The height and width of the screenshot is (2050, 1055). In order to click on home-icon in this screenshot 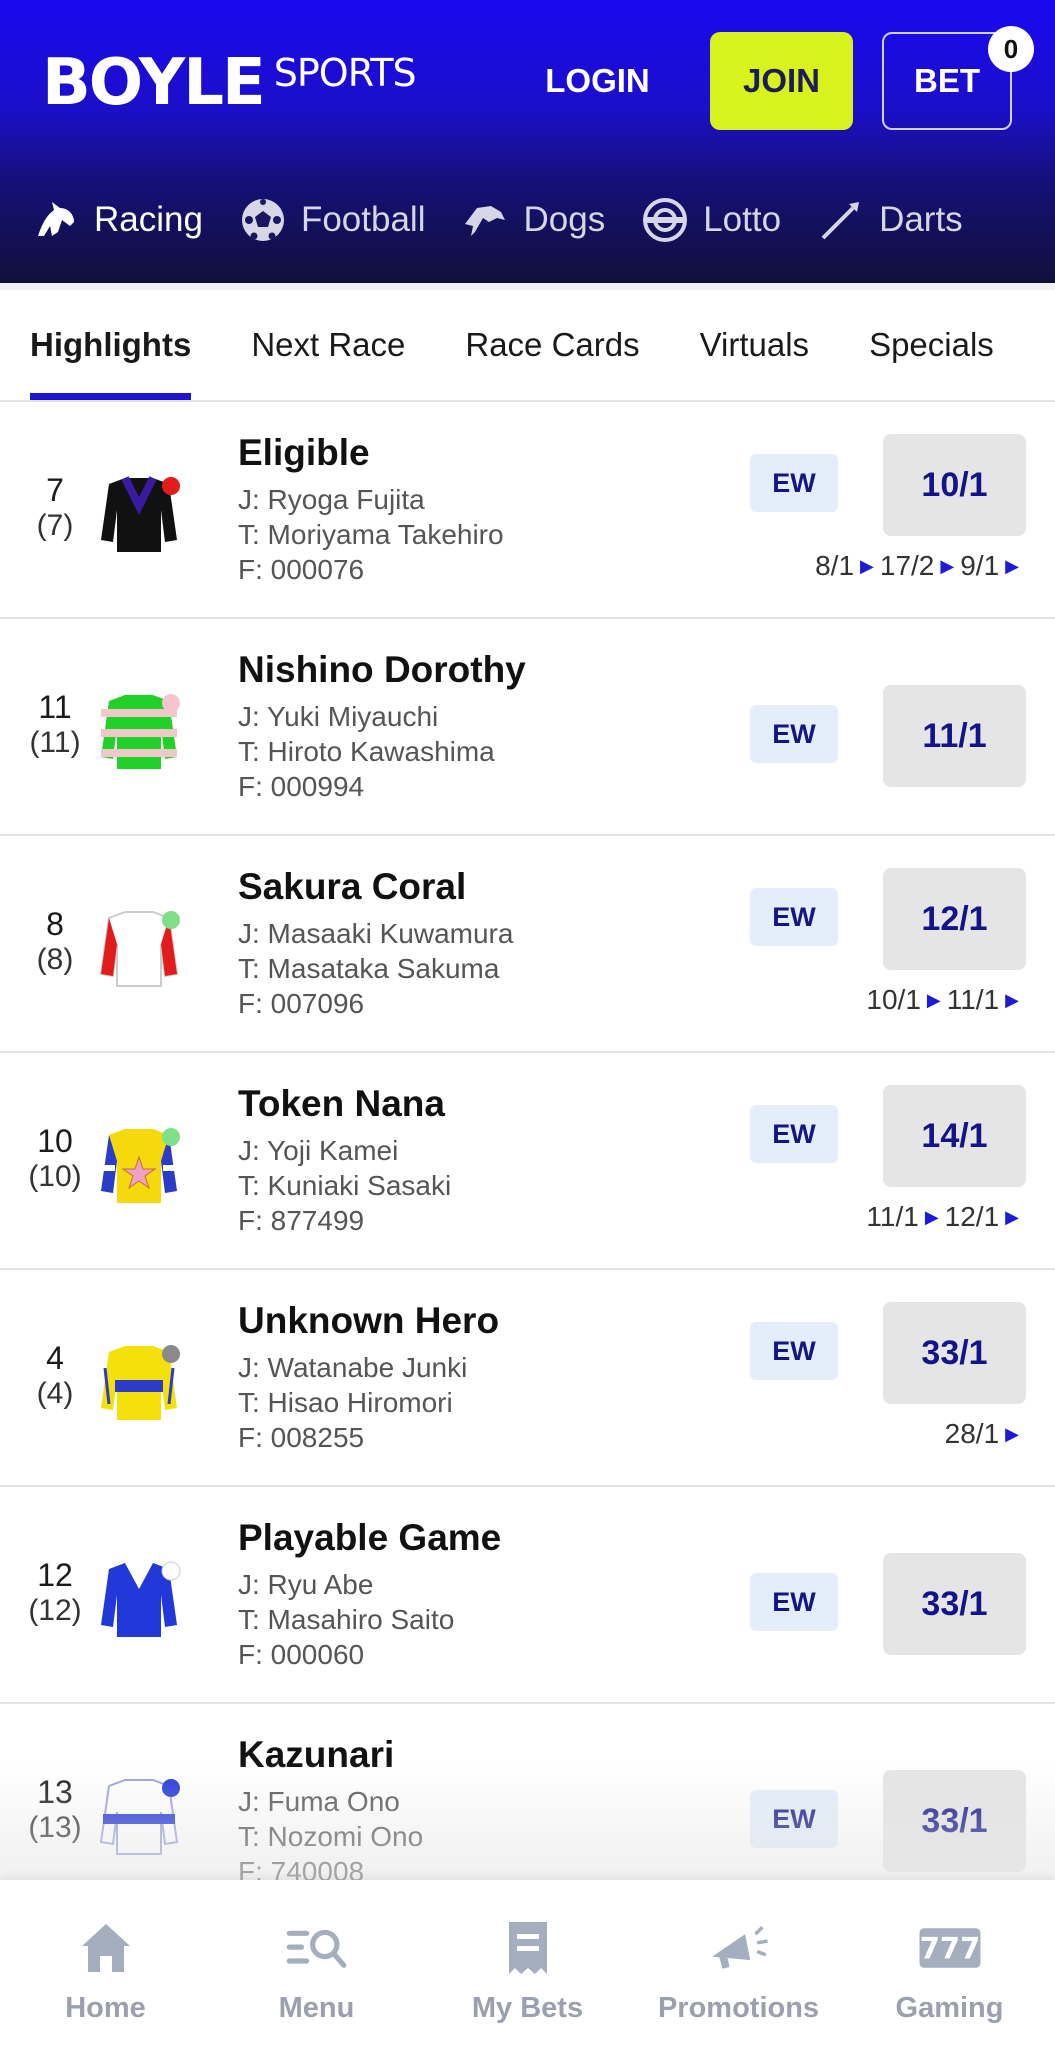, I will do `click(106, 1948)`.